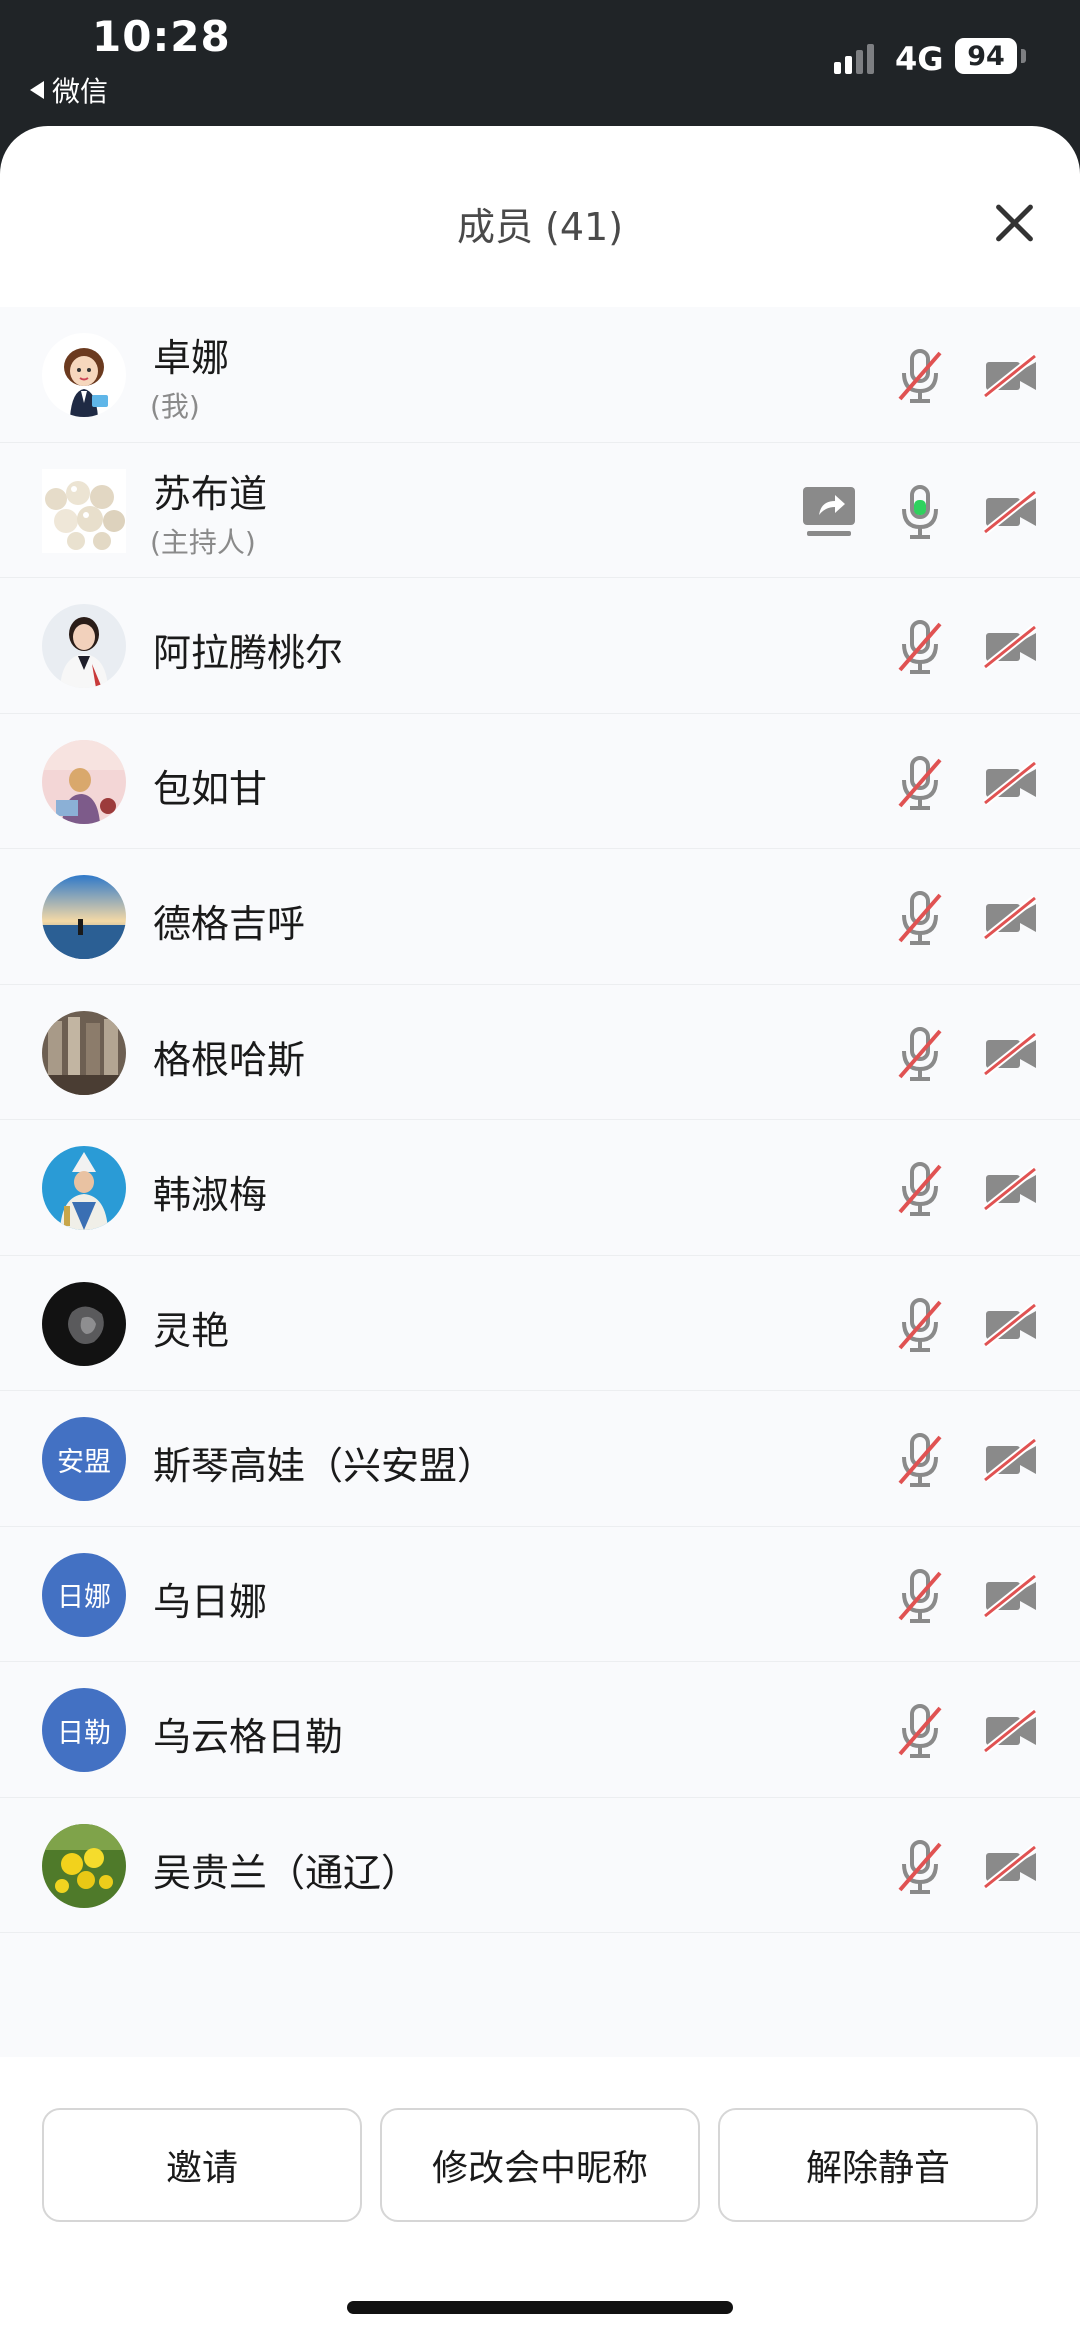 Image resolution: width=1080 pixels, height=2337 pixels. What do you see at coordinates (540, 65) in the screenshot?
I see `status-bar: 10:28 微信 4G 94` at bounding box center [540, 65].